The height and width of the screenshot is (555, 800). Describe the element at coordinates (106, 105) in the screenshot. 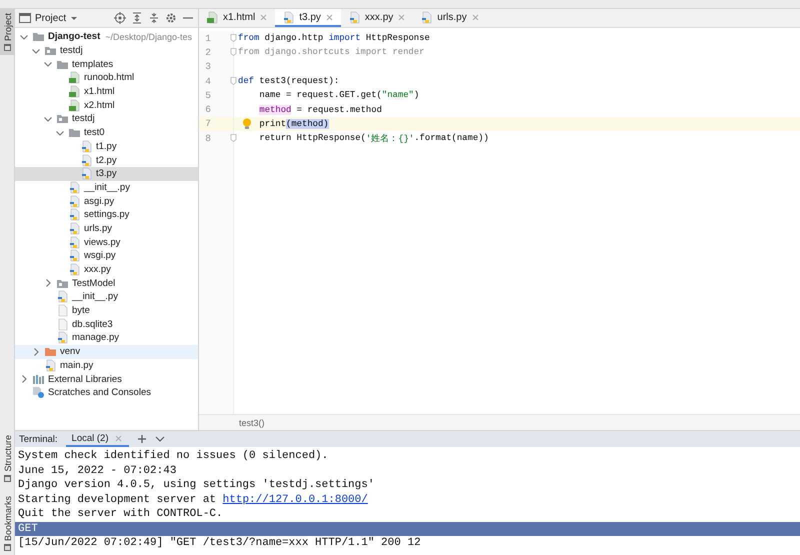

I see `tree-item: x2.html` at that location.